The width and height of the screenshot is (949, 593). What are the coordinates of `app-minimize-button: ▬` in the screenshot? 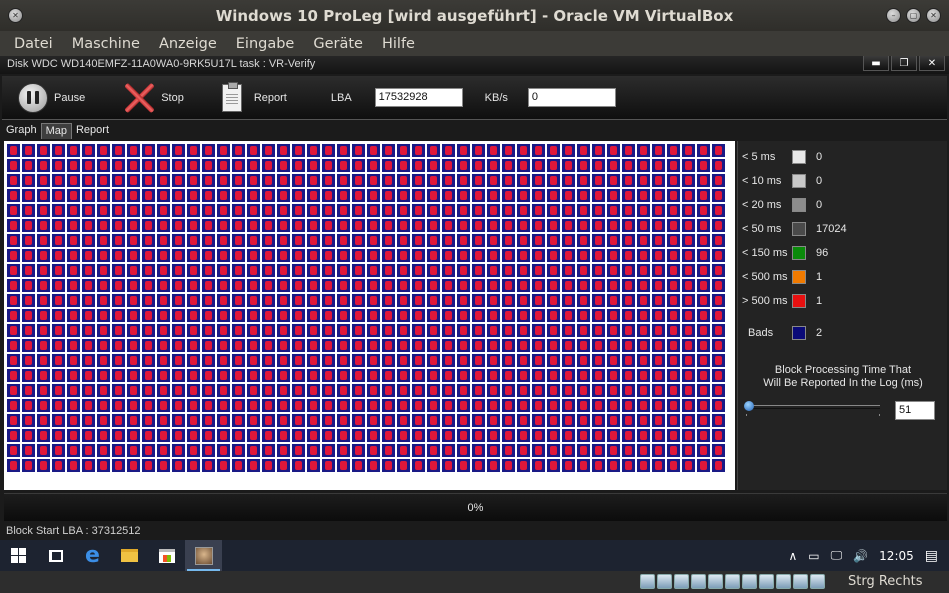 It's located at (876, 63).